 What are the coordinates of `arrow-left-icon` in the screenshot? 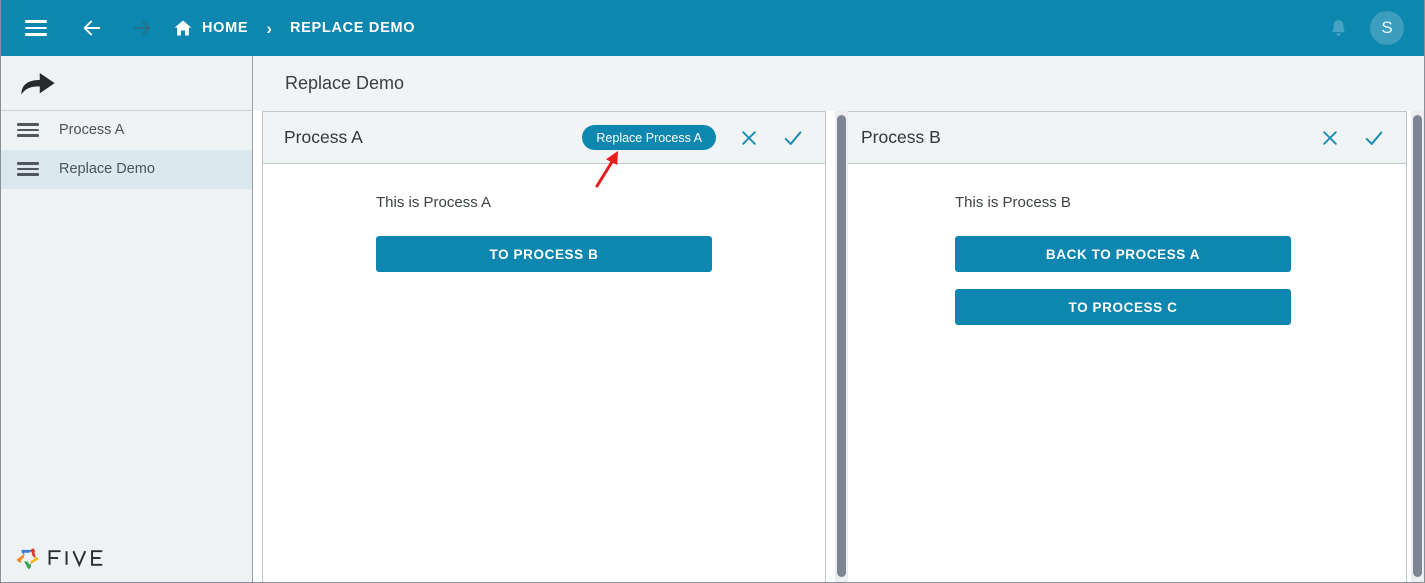 It's located at (92, 28).